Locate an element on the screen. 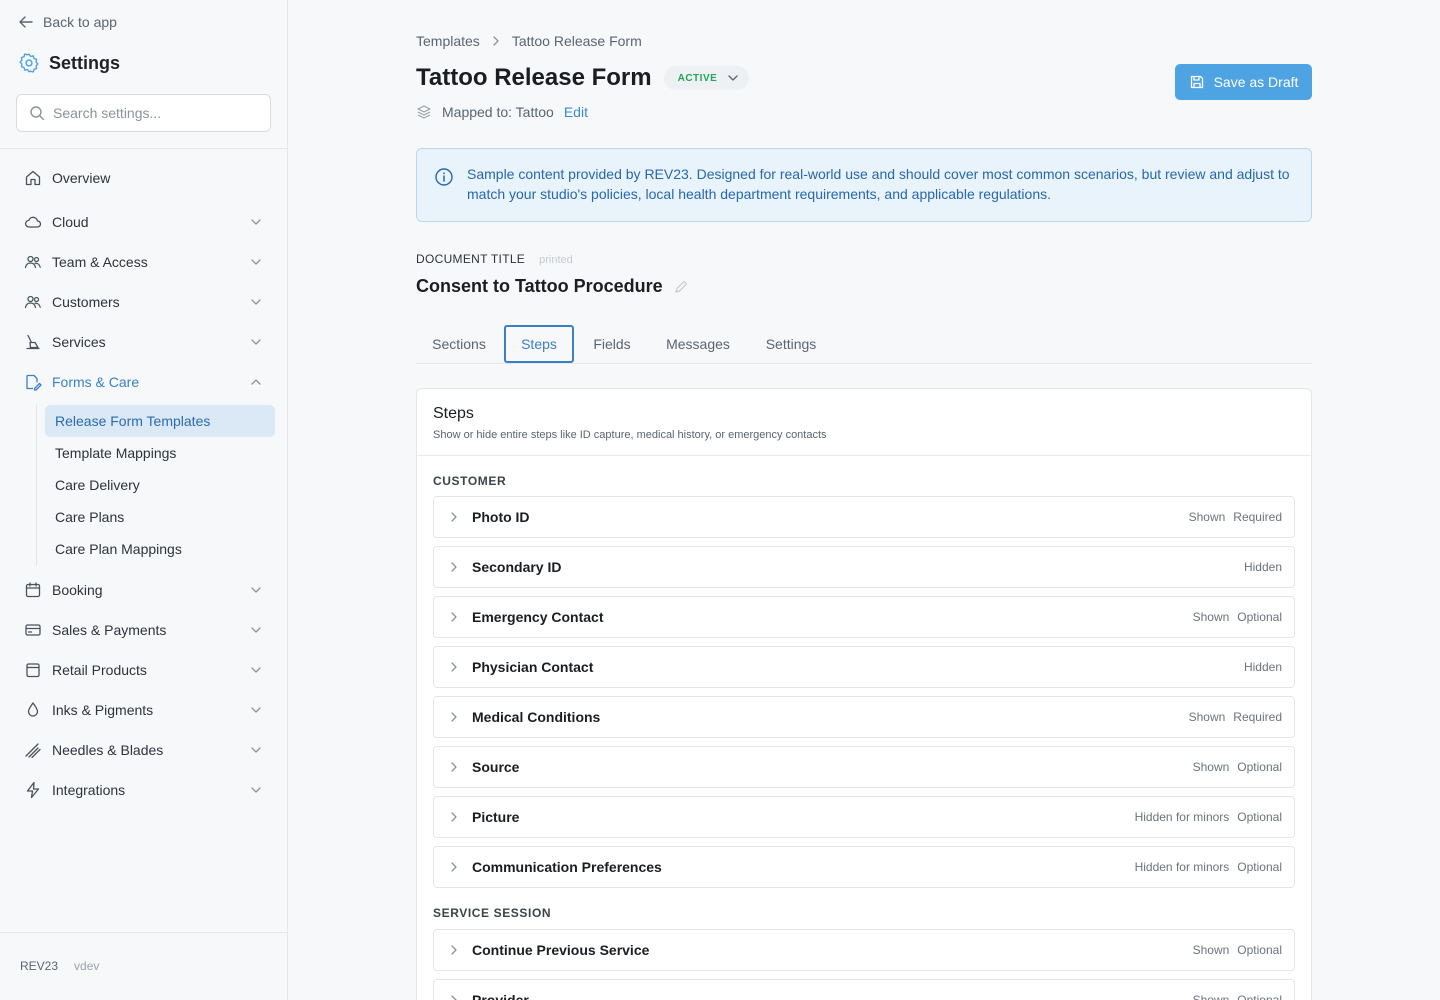  sidebar-item-booking: Booking is located at coordinates (144, 590).